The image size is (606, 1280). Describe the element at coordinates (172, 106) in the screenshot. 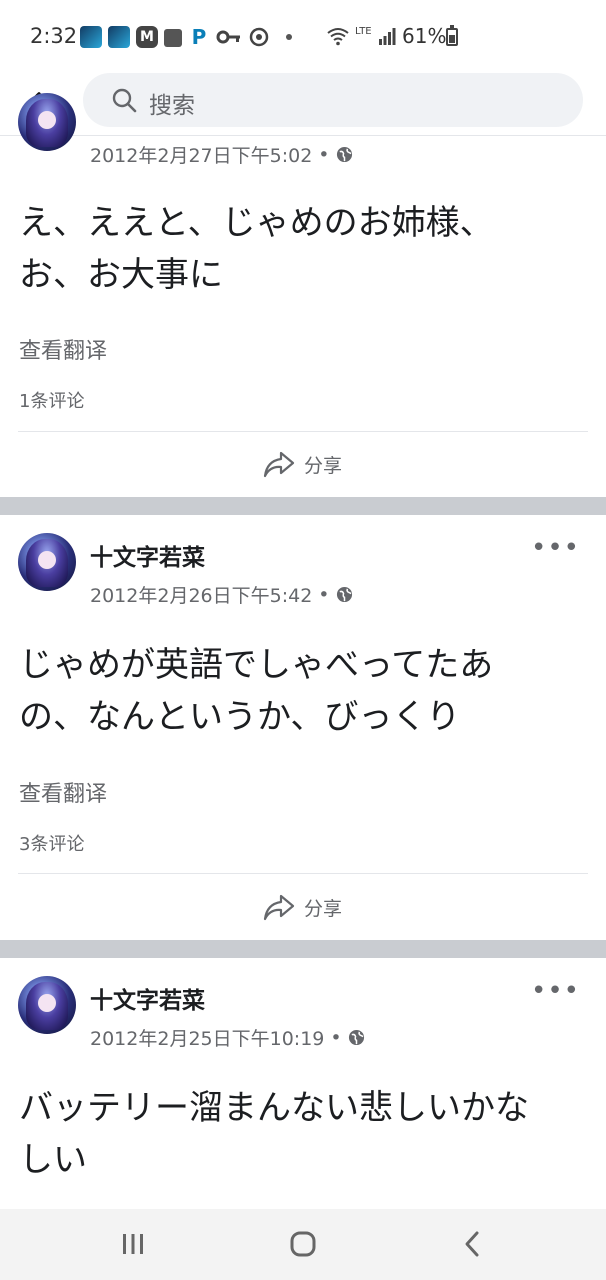

I see `search-placeholder: 搜索` at that location.